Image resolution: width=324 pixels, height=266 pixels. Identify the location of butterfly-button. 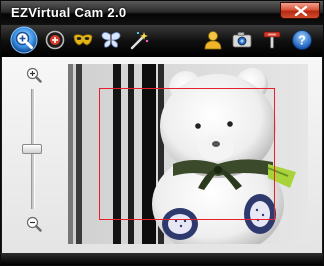
(111, 40).